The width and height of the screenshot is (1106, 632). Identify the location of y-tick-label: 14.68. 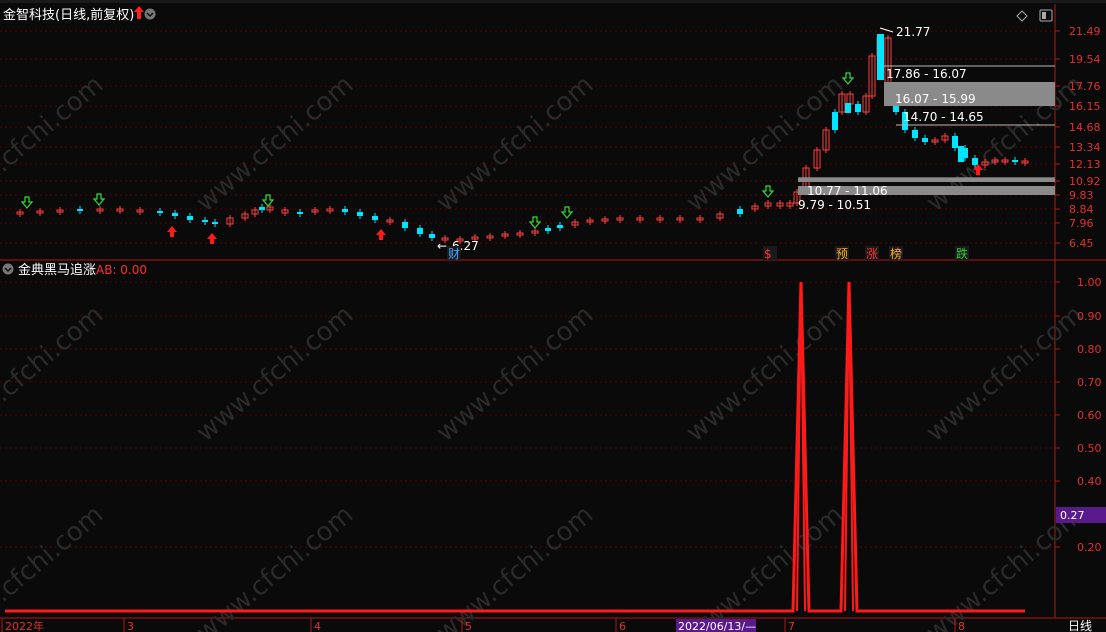
(1085, 127).